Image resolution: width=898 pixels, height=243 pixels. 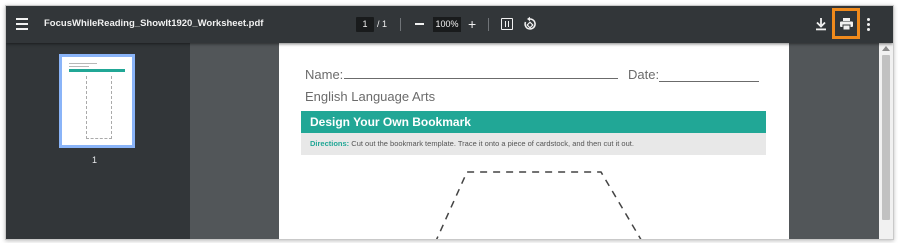 What do you see at coordinates (23, 24) in the screenshot?
I see `menu-icon` at bounding box center [23, 24].